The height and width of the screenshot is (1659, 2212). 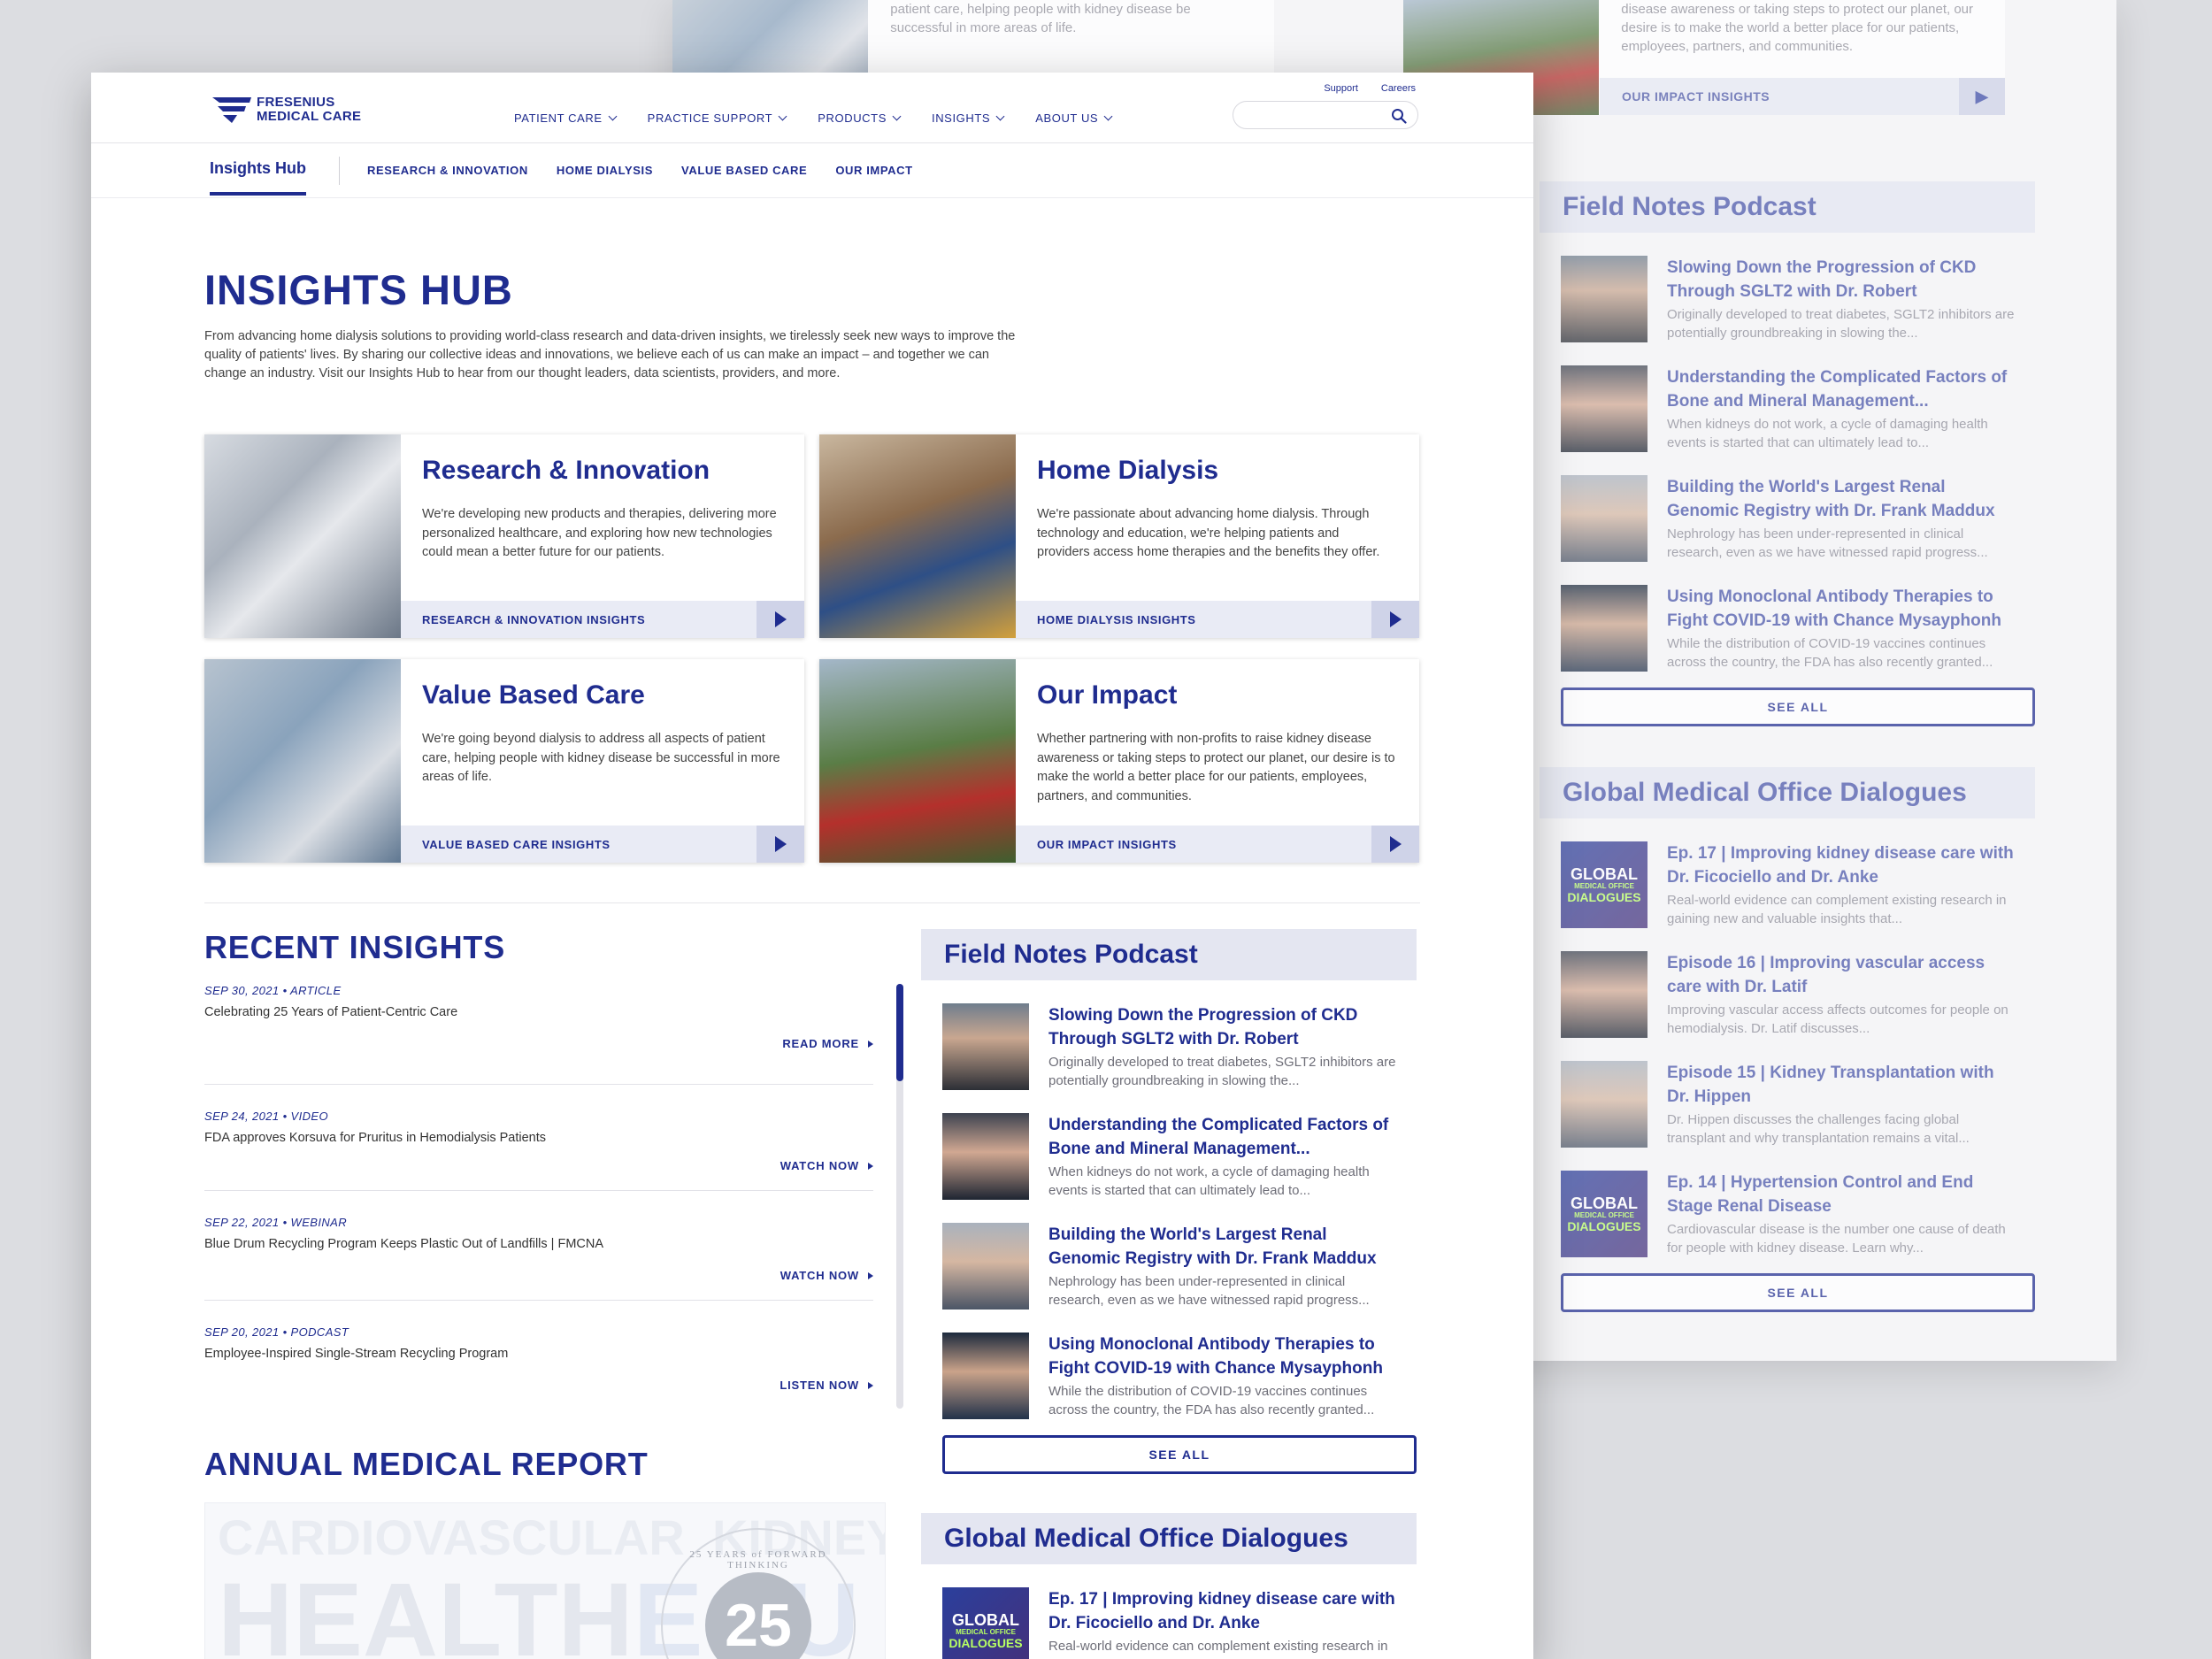 What do you see at coordinates (860, 118) in the screenshot?
I see `nav-item-products: PRODUCTS` at bounding box center [860, 118].